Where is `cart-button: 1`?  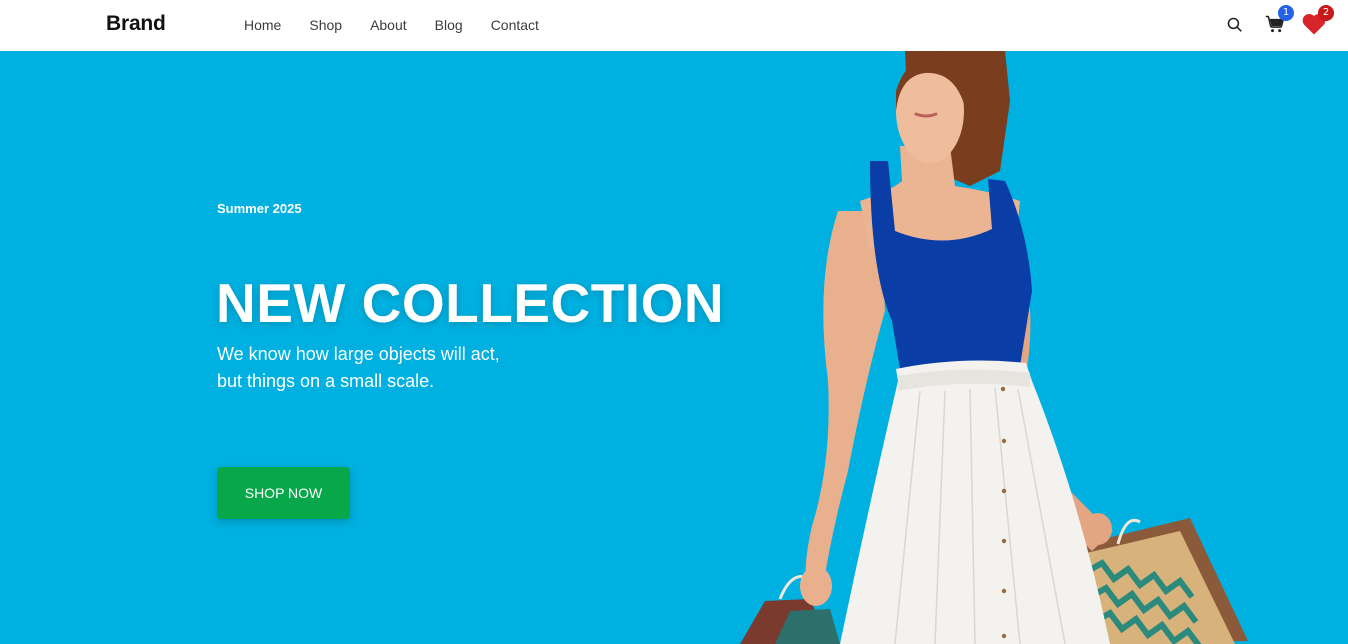
cart-button: 1 is located at coordinates (1278, 20).